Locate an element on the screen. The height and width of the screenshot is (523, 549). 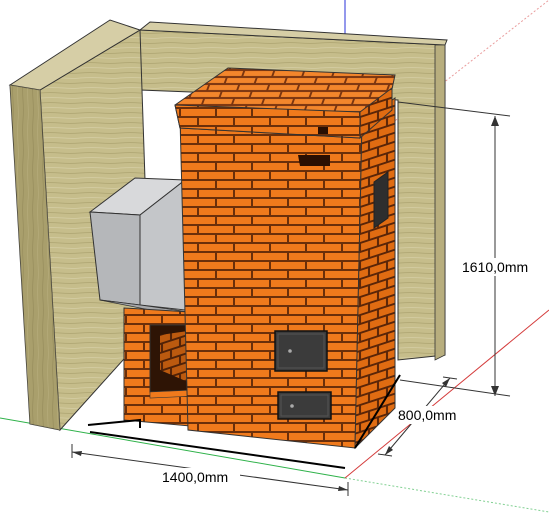
depth-dimension-label: 800,0mm is located at coordinates (427, 415).